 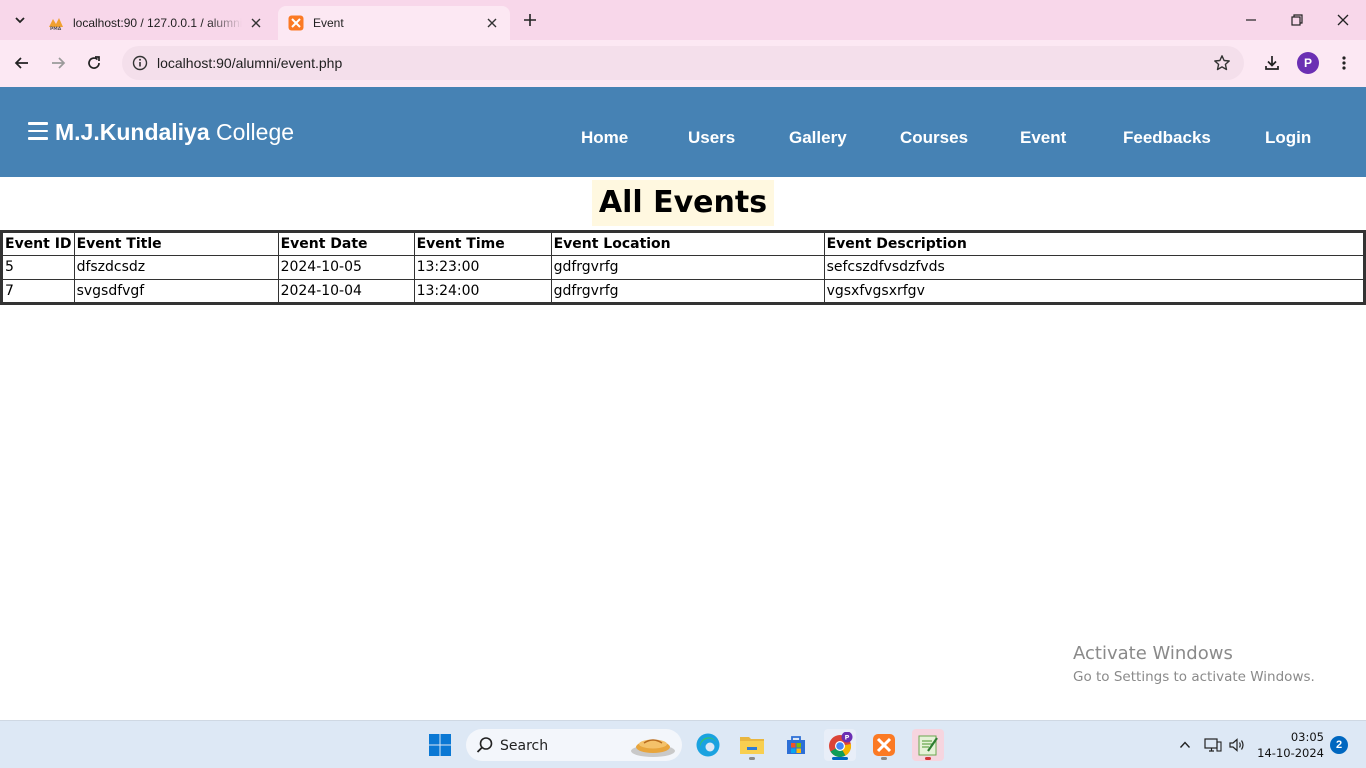 I want to click on column-header-event-date: Event Date, so click(x=346, y=243).